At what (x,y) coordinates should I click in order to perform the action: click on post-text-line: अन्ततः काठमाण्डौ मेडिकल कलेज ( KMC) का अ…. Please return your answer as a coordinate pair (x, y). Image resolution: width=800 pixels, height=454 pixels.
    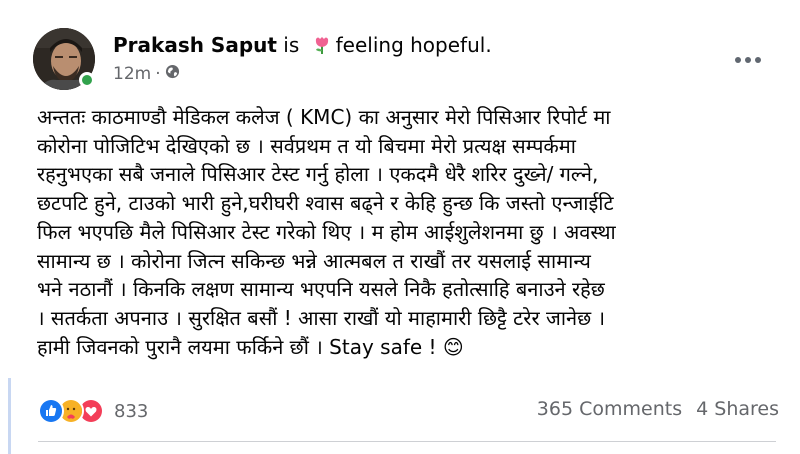
    Looking at the image, I should click on (324, 117).